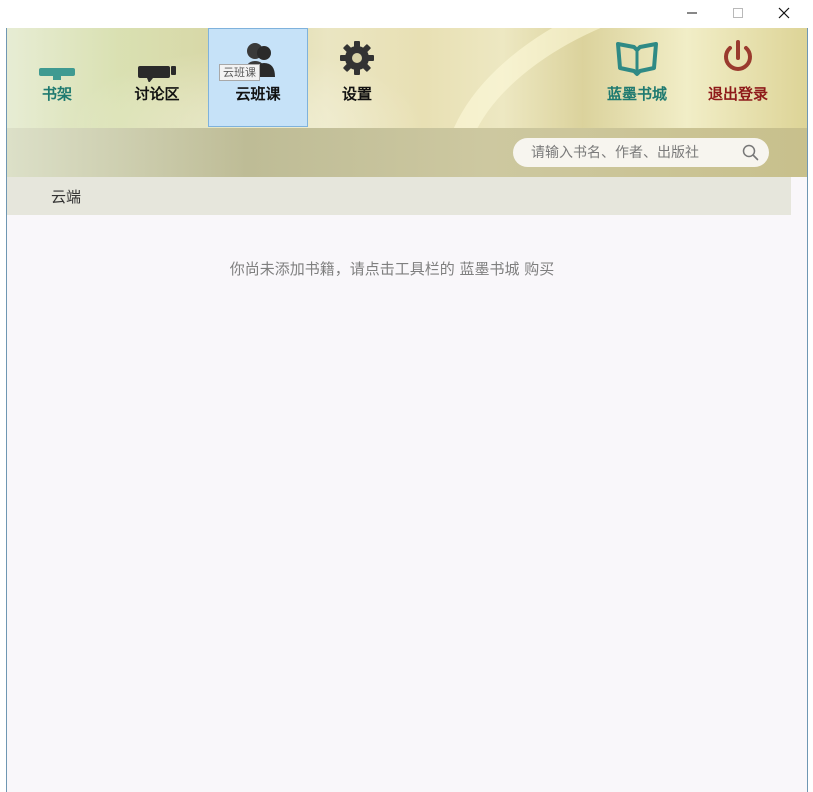 The width and height of the screenshot is (813, 792). I want to click on minimize-icon, so click(692, 13).